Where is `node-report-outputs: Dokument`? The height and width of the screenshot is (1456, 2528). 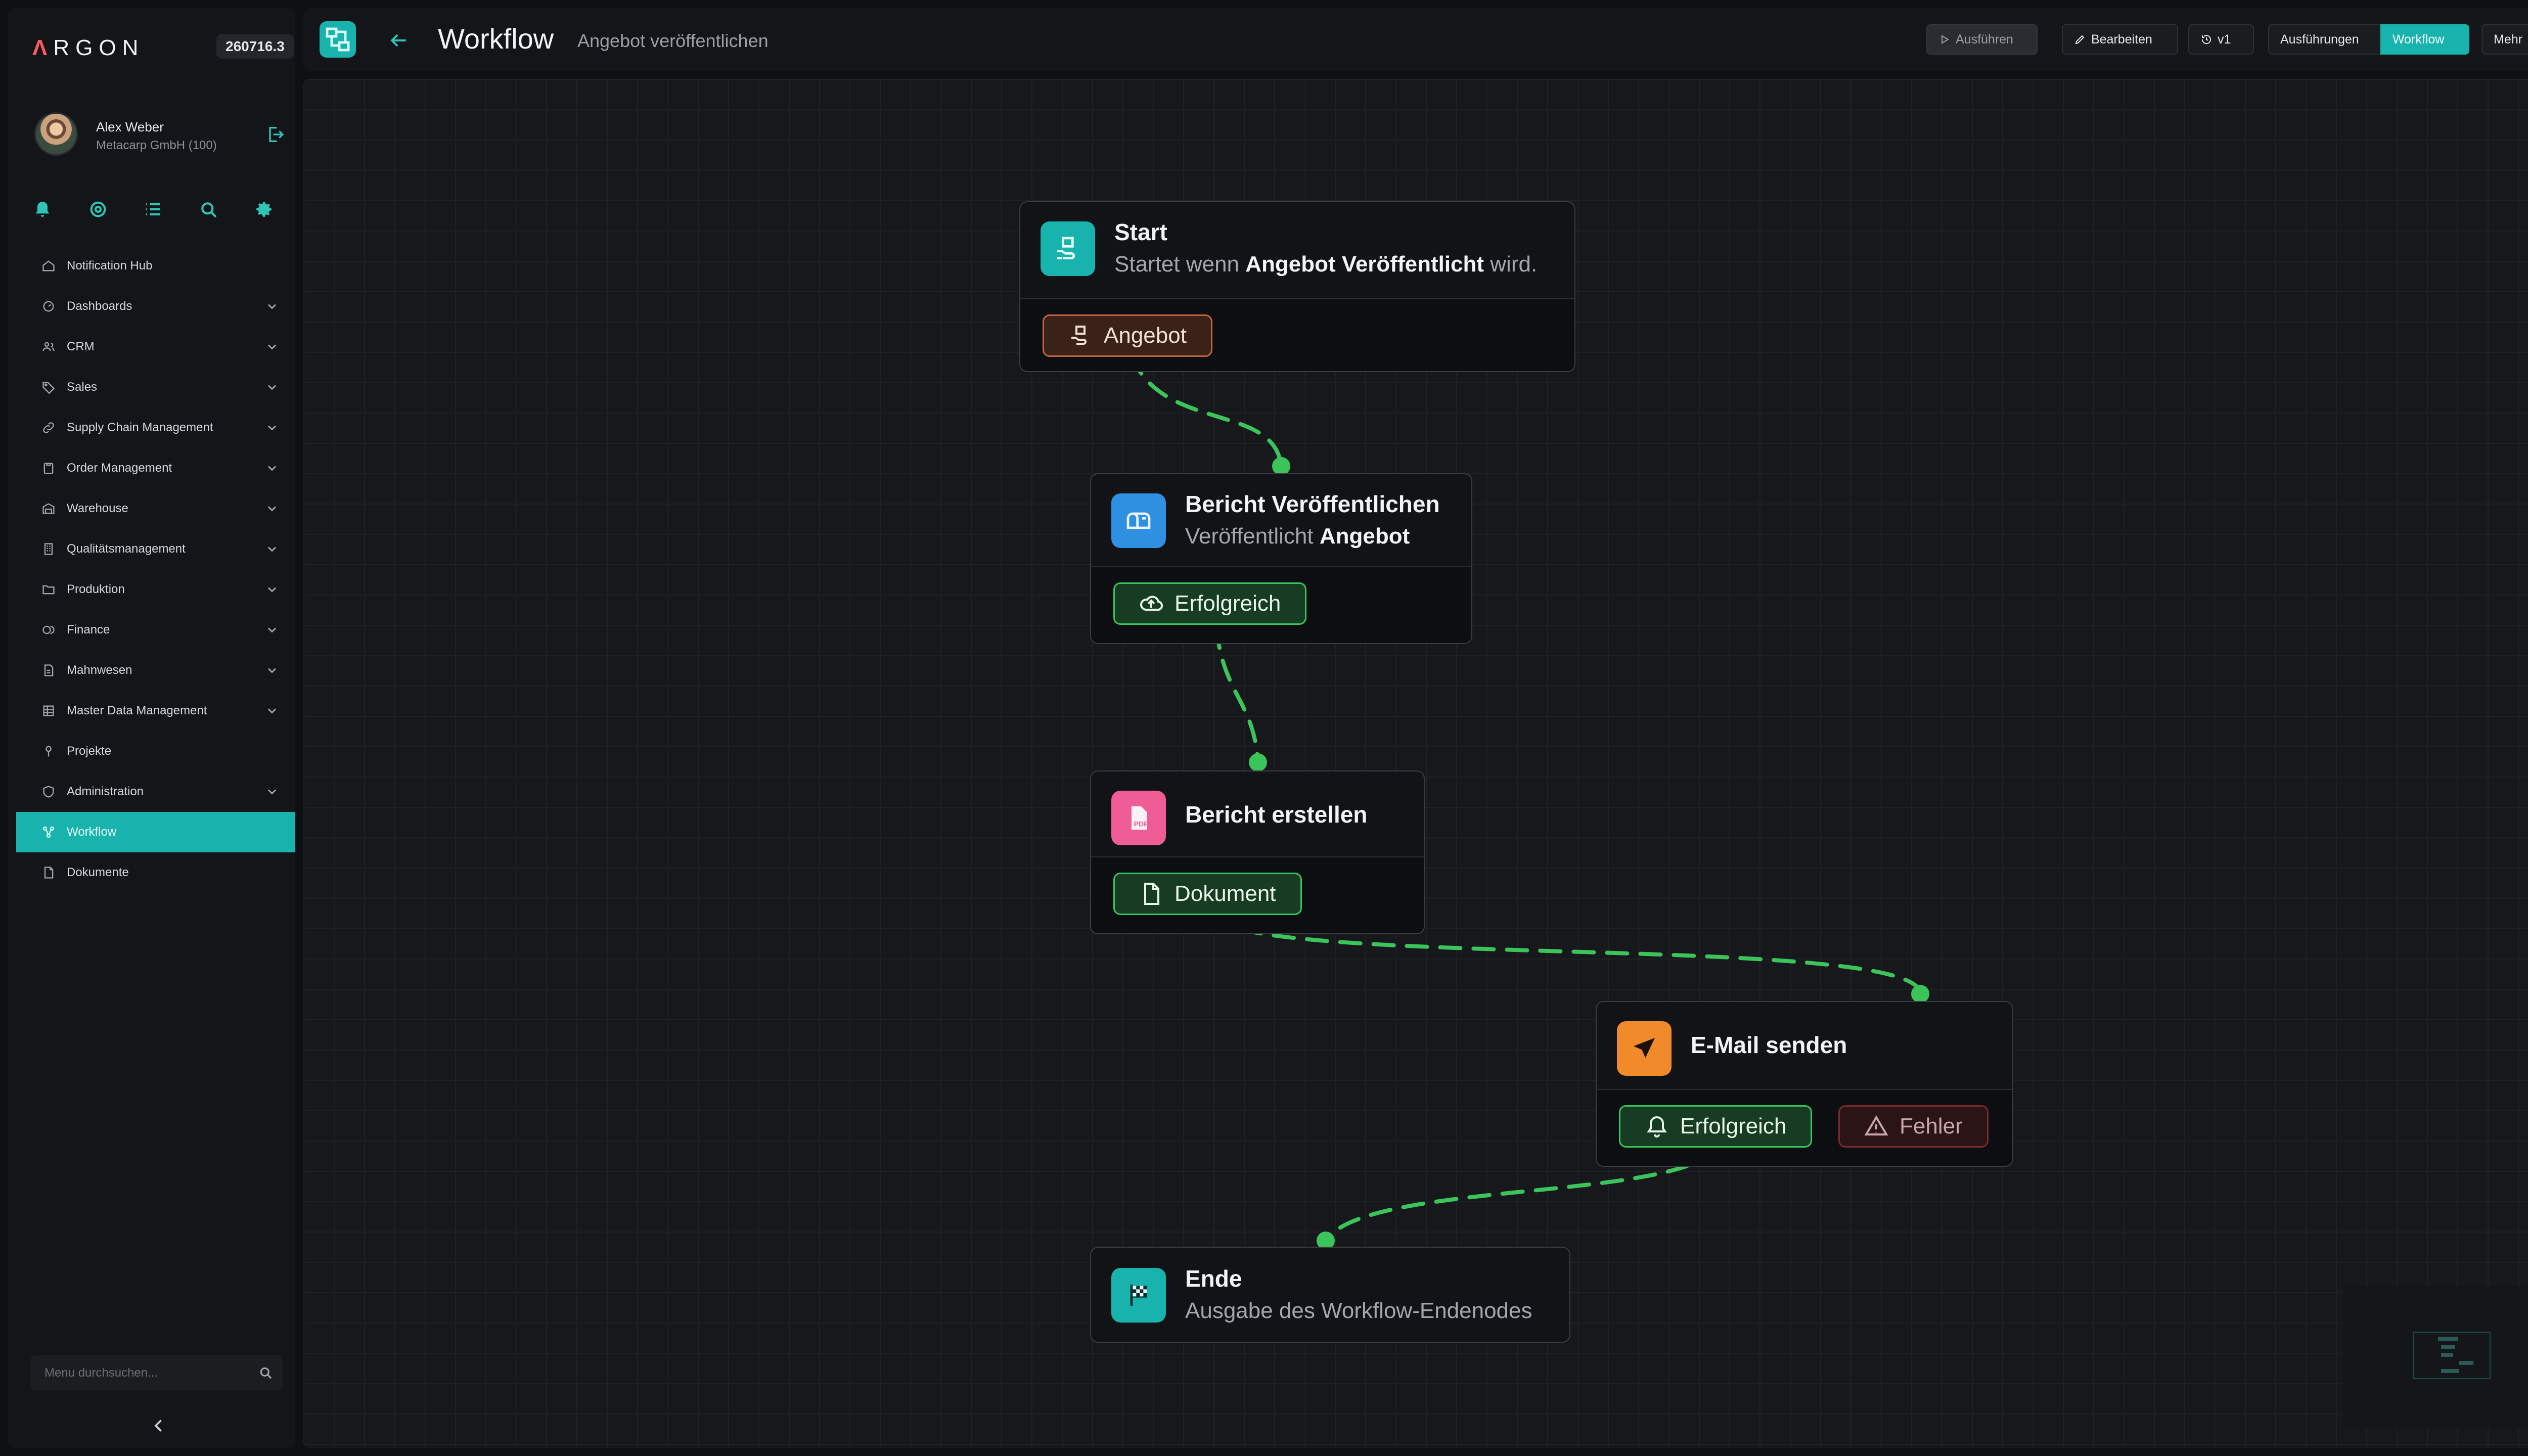 node-report-outputs: Dokument is located at coordinates (1257, 894).